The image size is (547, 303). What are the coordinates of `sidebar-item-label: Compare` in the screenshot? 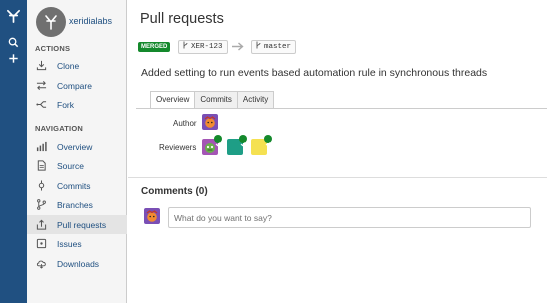 It's located at (74, 86).